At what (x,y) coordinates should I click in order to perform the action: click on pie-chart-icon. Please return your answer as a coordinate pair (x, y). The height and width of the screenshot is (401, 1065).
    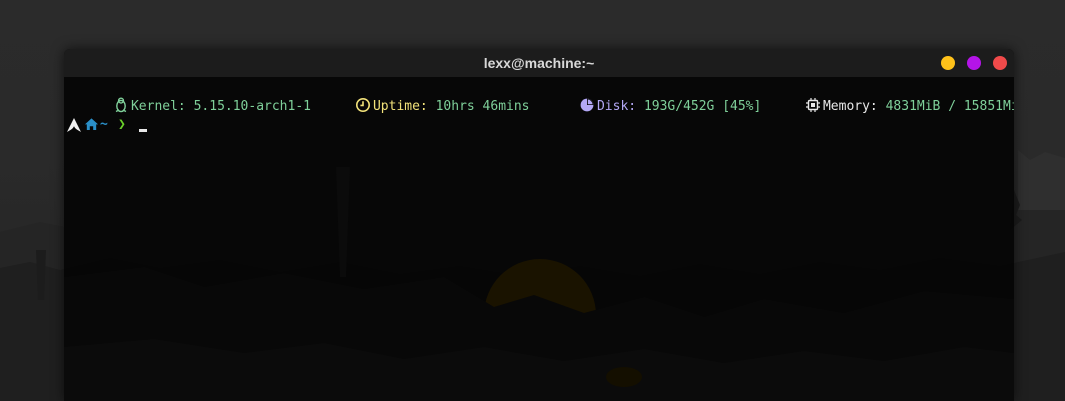
    Looking at the image, I should click on (587, 105).